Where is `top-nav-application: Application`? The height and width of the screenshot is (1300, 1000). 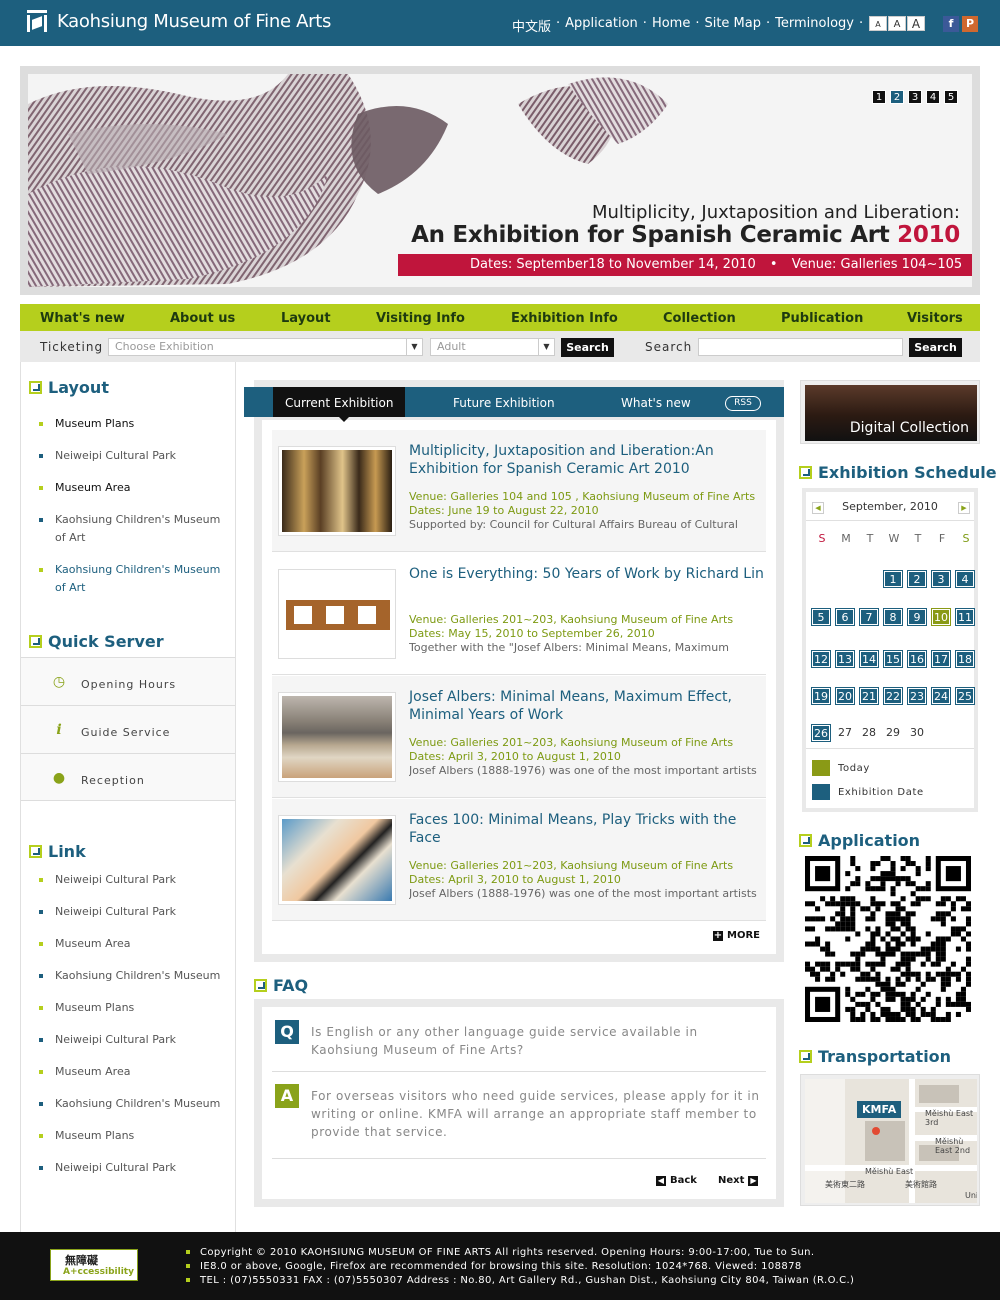 top-nav-application: Application is located at coordinates (601, 25).